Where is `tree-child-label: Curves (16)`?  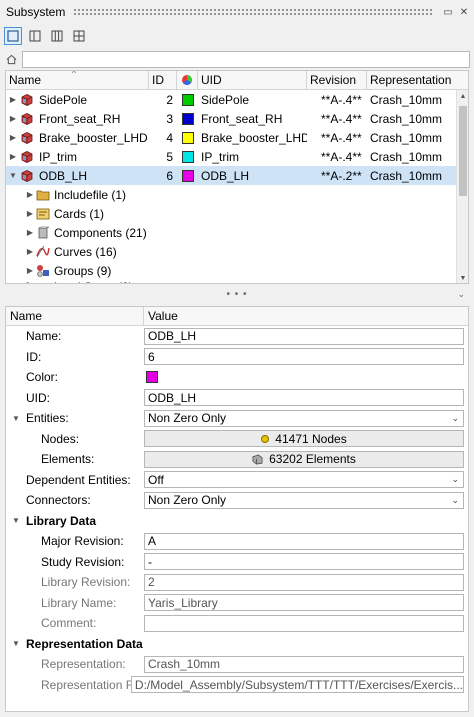
tree-child-label: Curves (16) is located at coordinates (85, 251).